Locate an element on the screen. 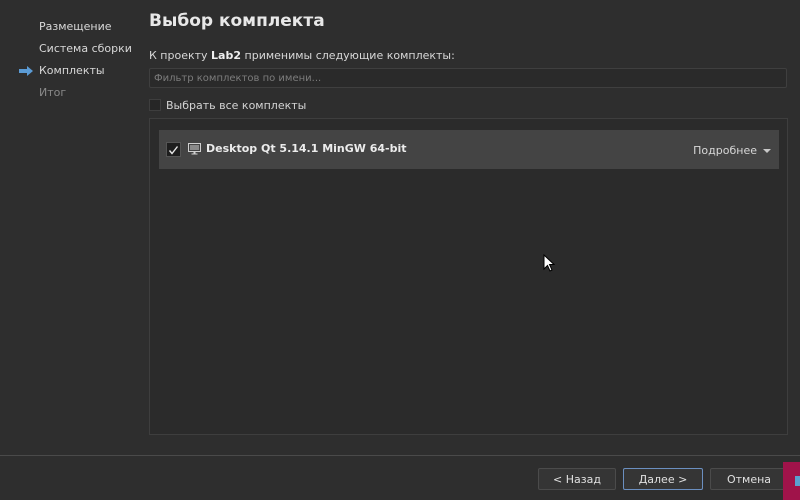  kit-details-toggle: Подробнее is located at coordinates (732, 150).